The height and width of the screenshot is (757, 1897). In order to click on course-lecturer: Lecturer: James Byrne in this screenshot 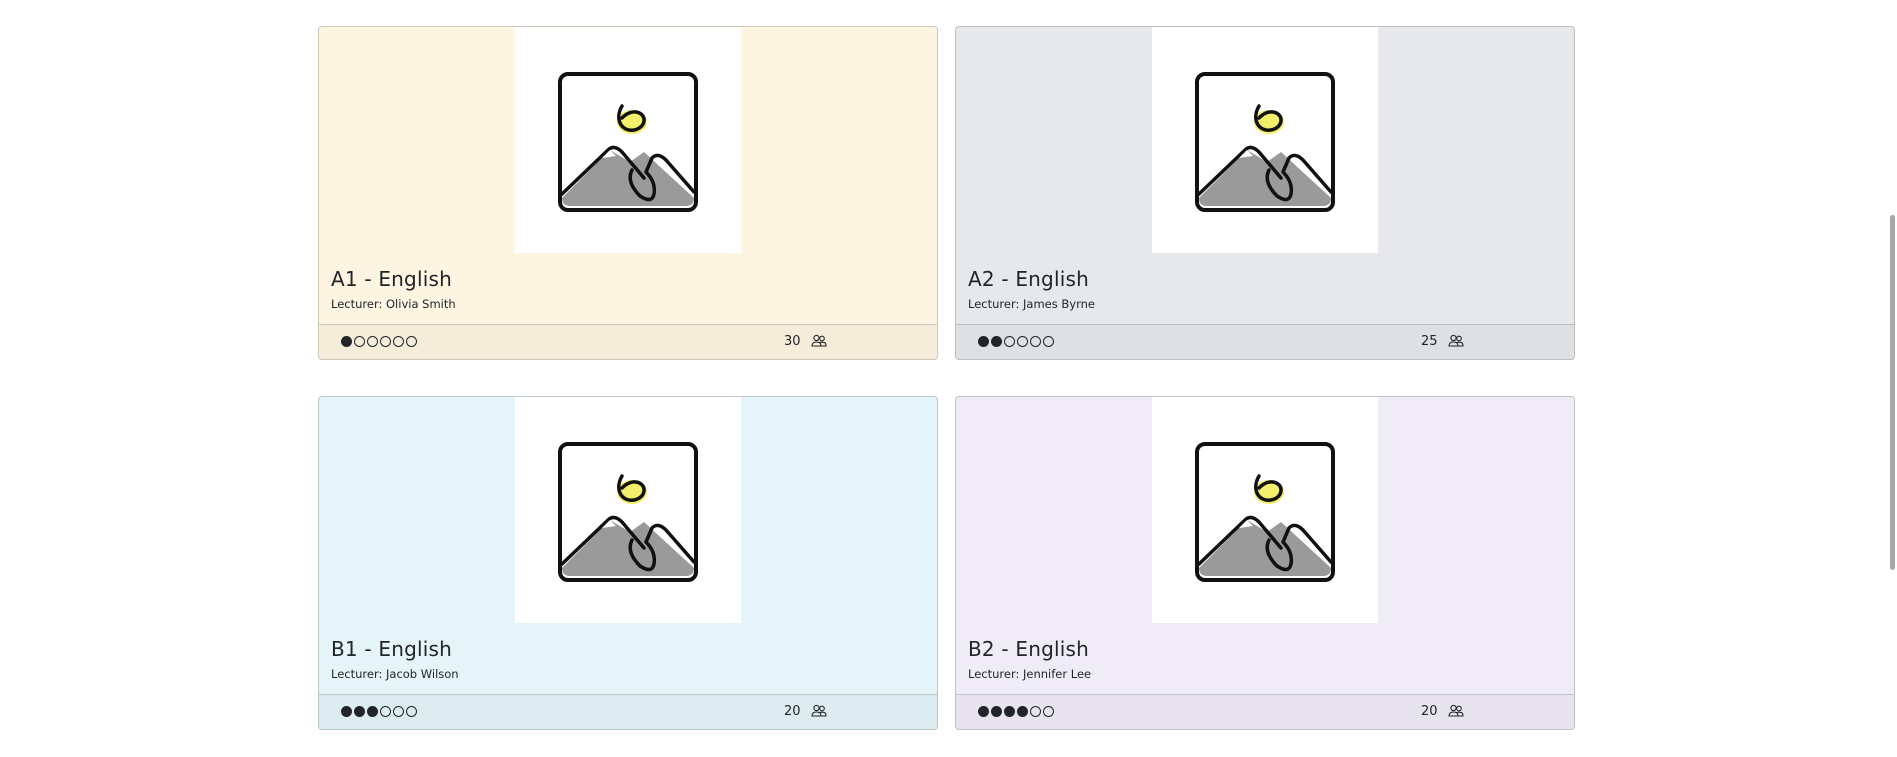, I will do `click(1031, 304)`.